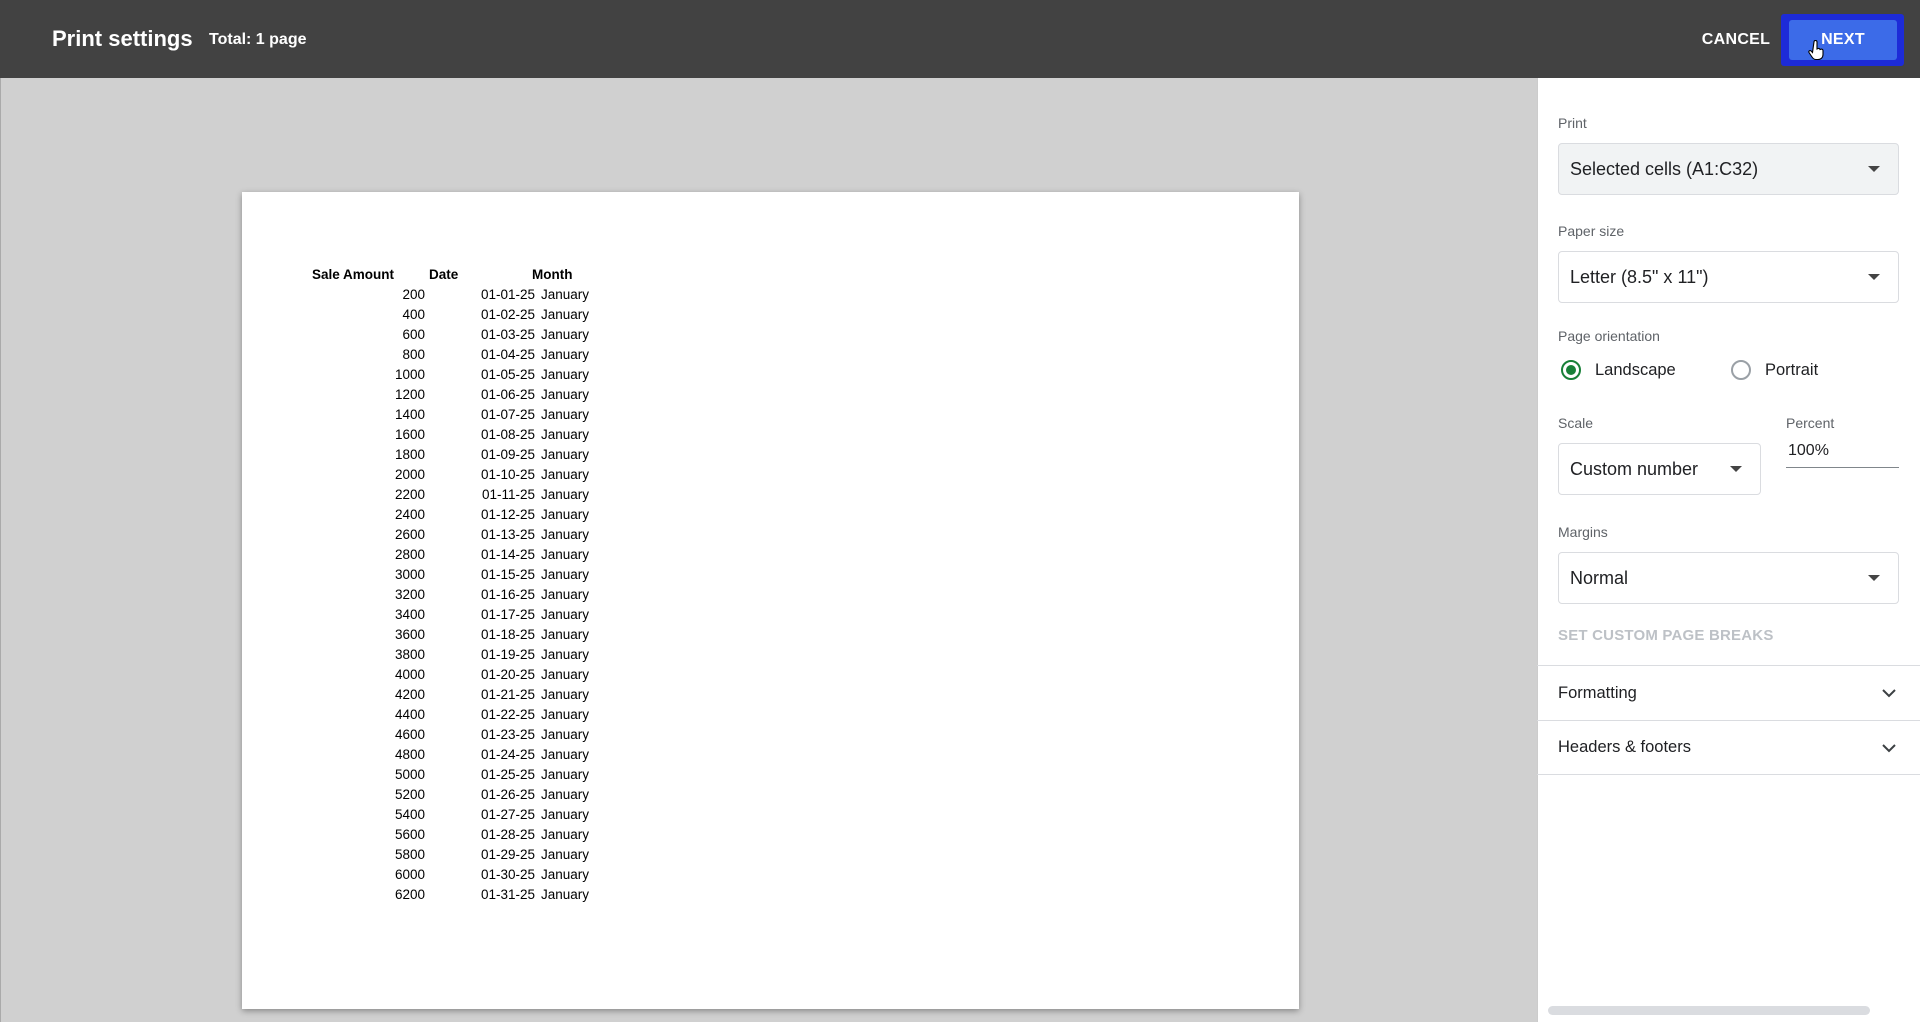  What do you see at coordinates (409, 554) in the screenshot?
I see `sale-amount-cell: 2800` at bounding box center [409, 554].